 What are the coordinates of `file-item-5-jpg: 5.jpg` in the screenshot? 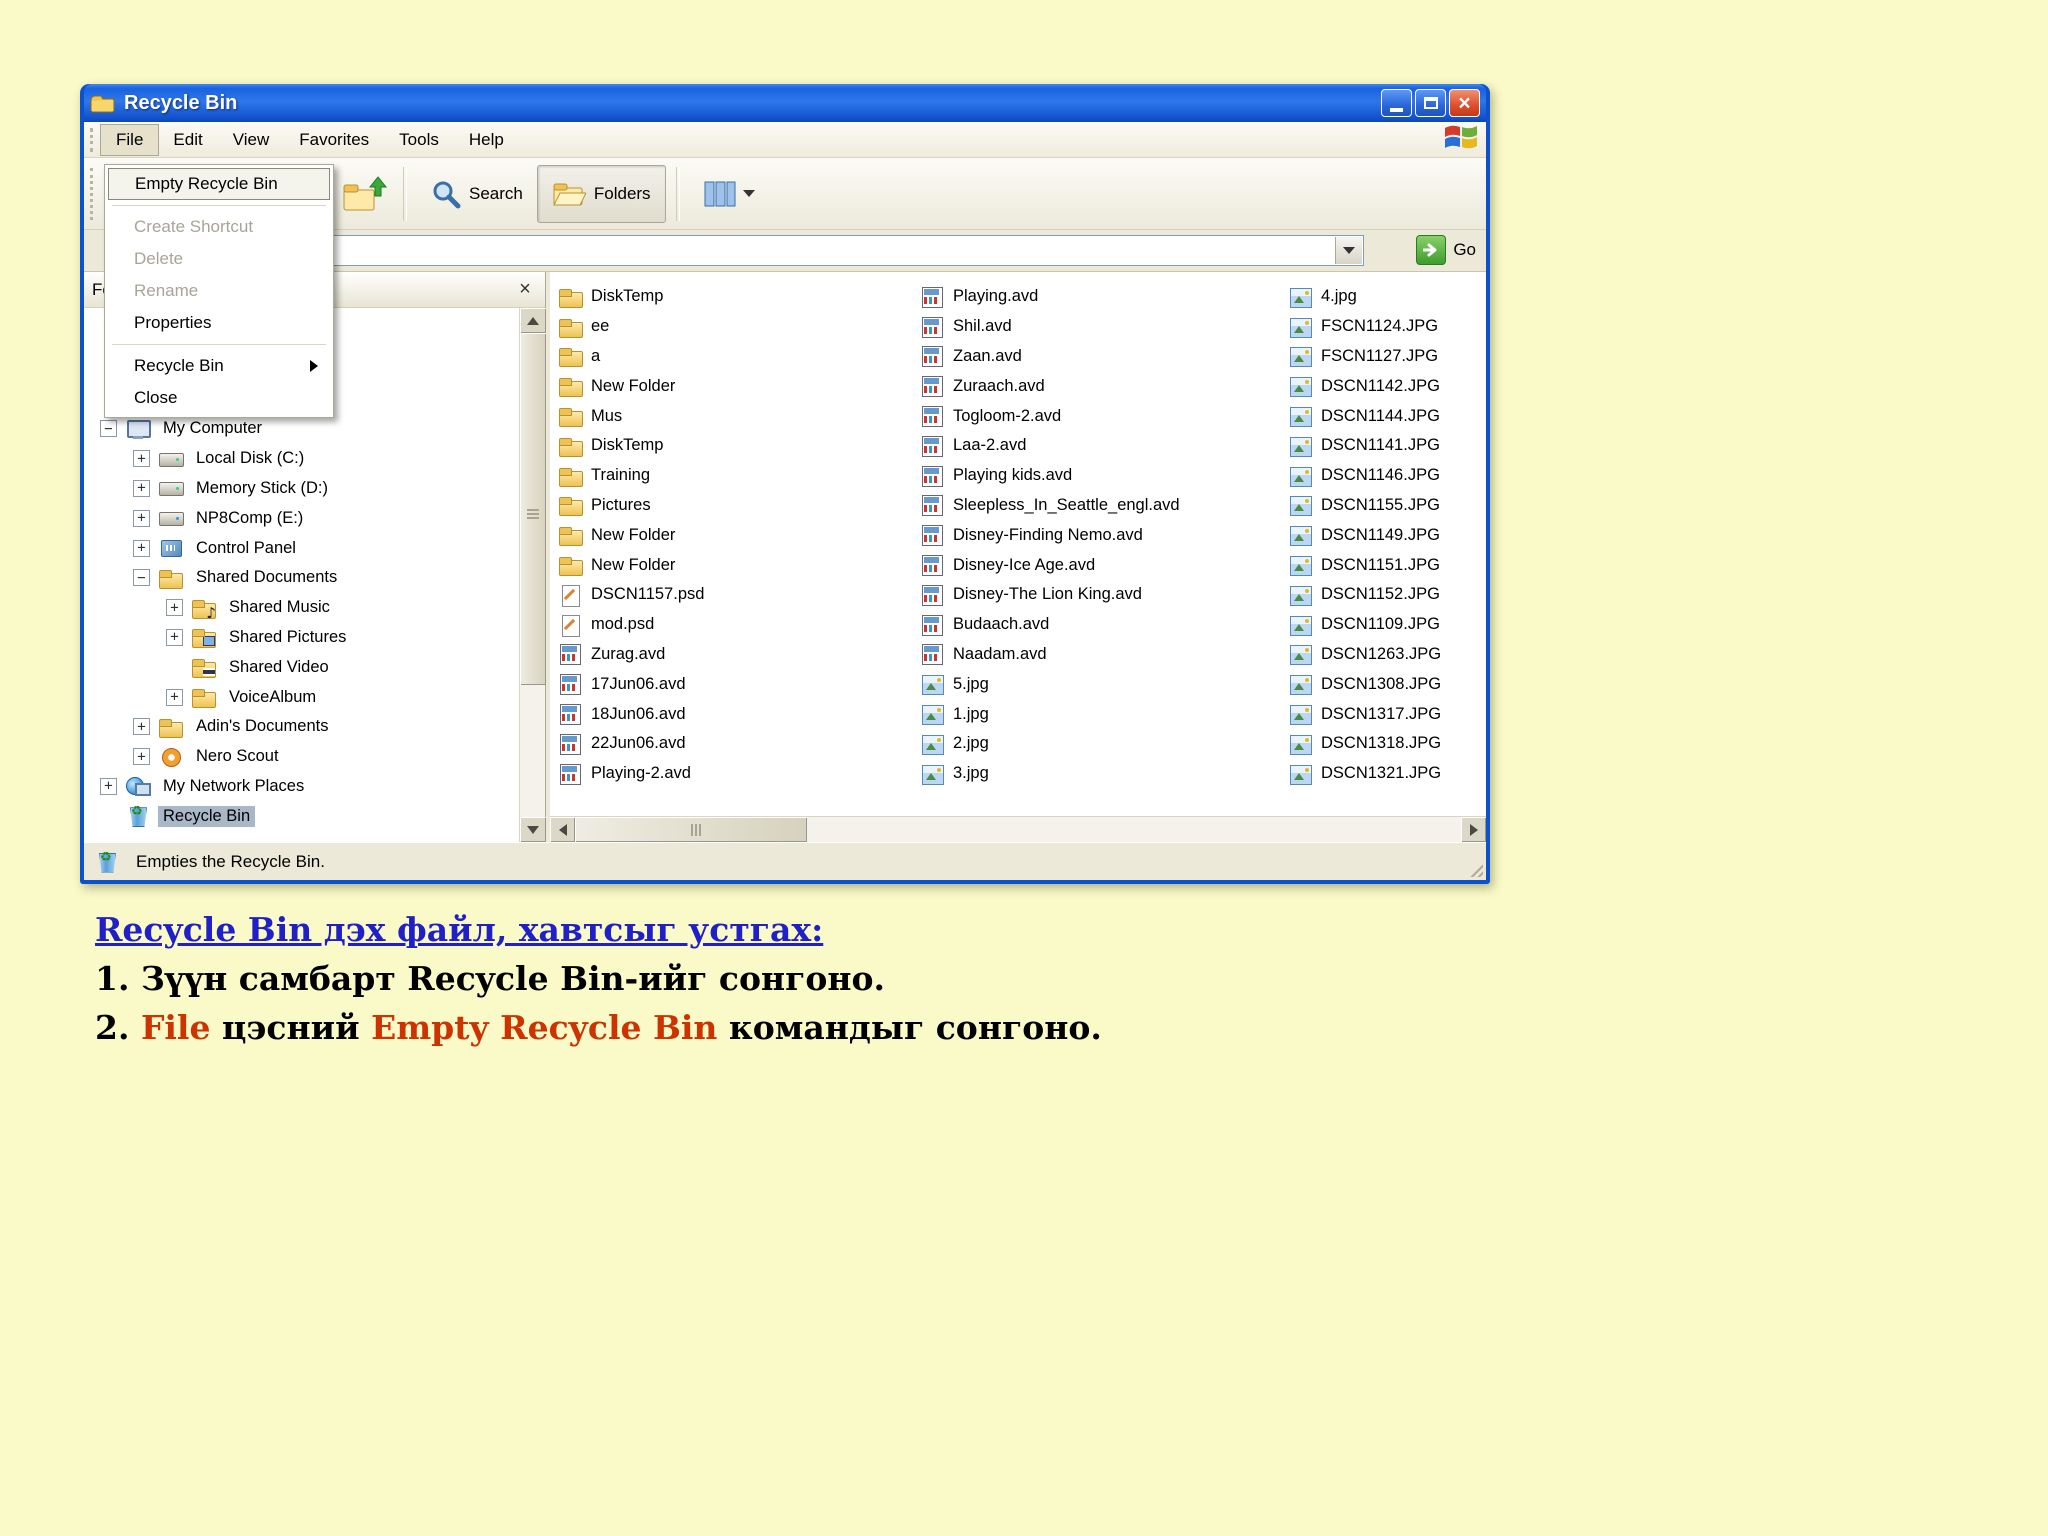 It's located at (1050, 684).